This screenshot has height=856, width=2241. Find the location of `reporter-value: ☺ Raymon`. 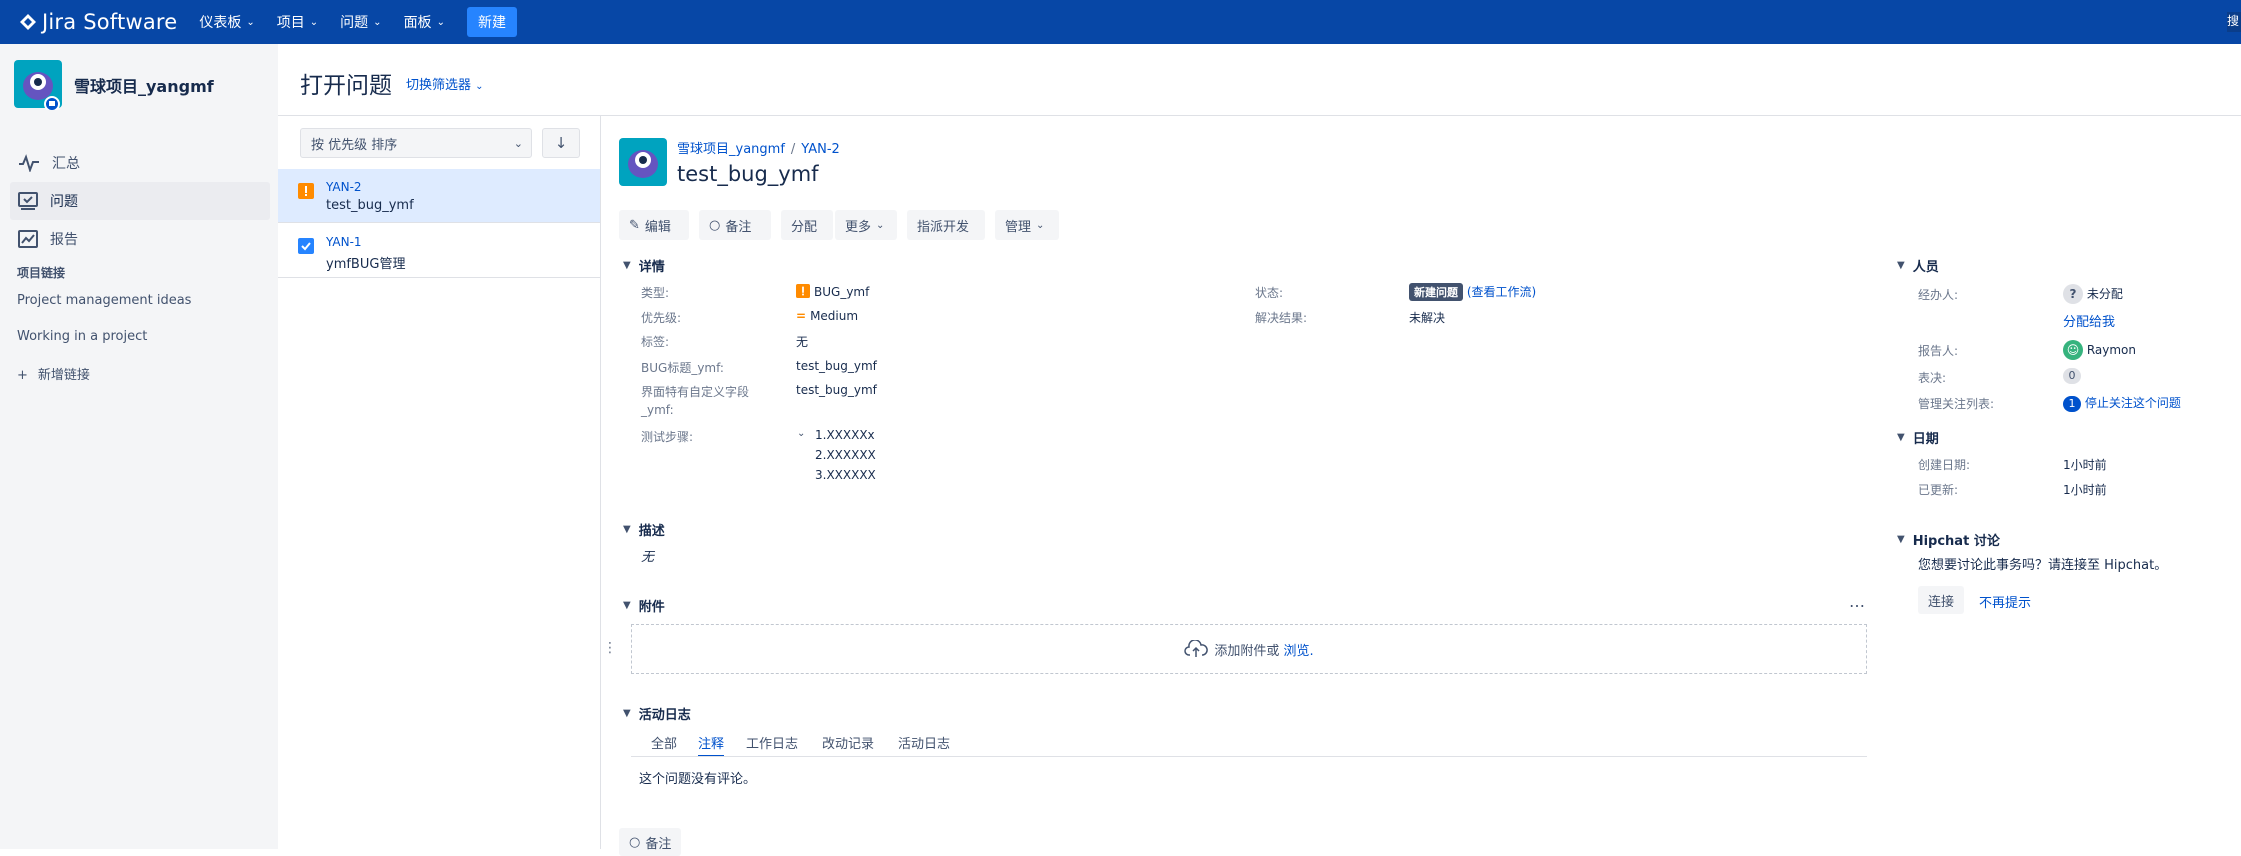

reporter-value: ☺ Raymon is located at coordinates (2099, 350).